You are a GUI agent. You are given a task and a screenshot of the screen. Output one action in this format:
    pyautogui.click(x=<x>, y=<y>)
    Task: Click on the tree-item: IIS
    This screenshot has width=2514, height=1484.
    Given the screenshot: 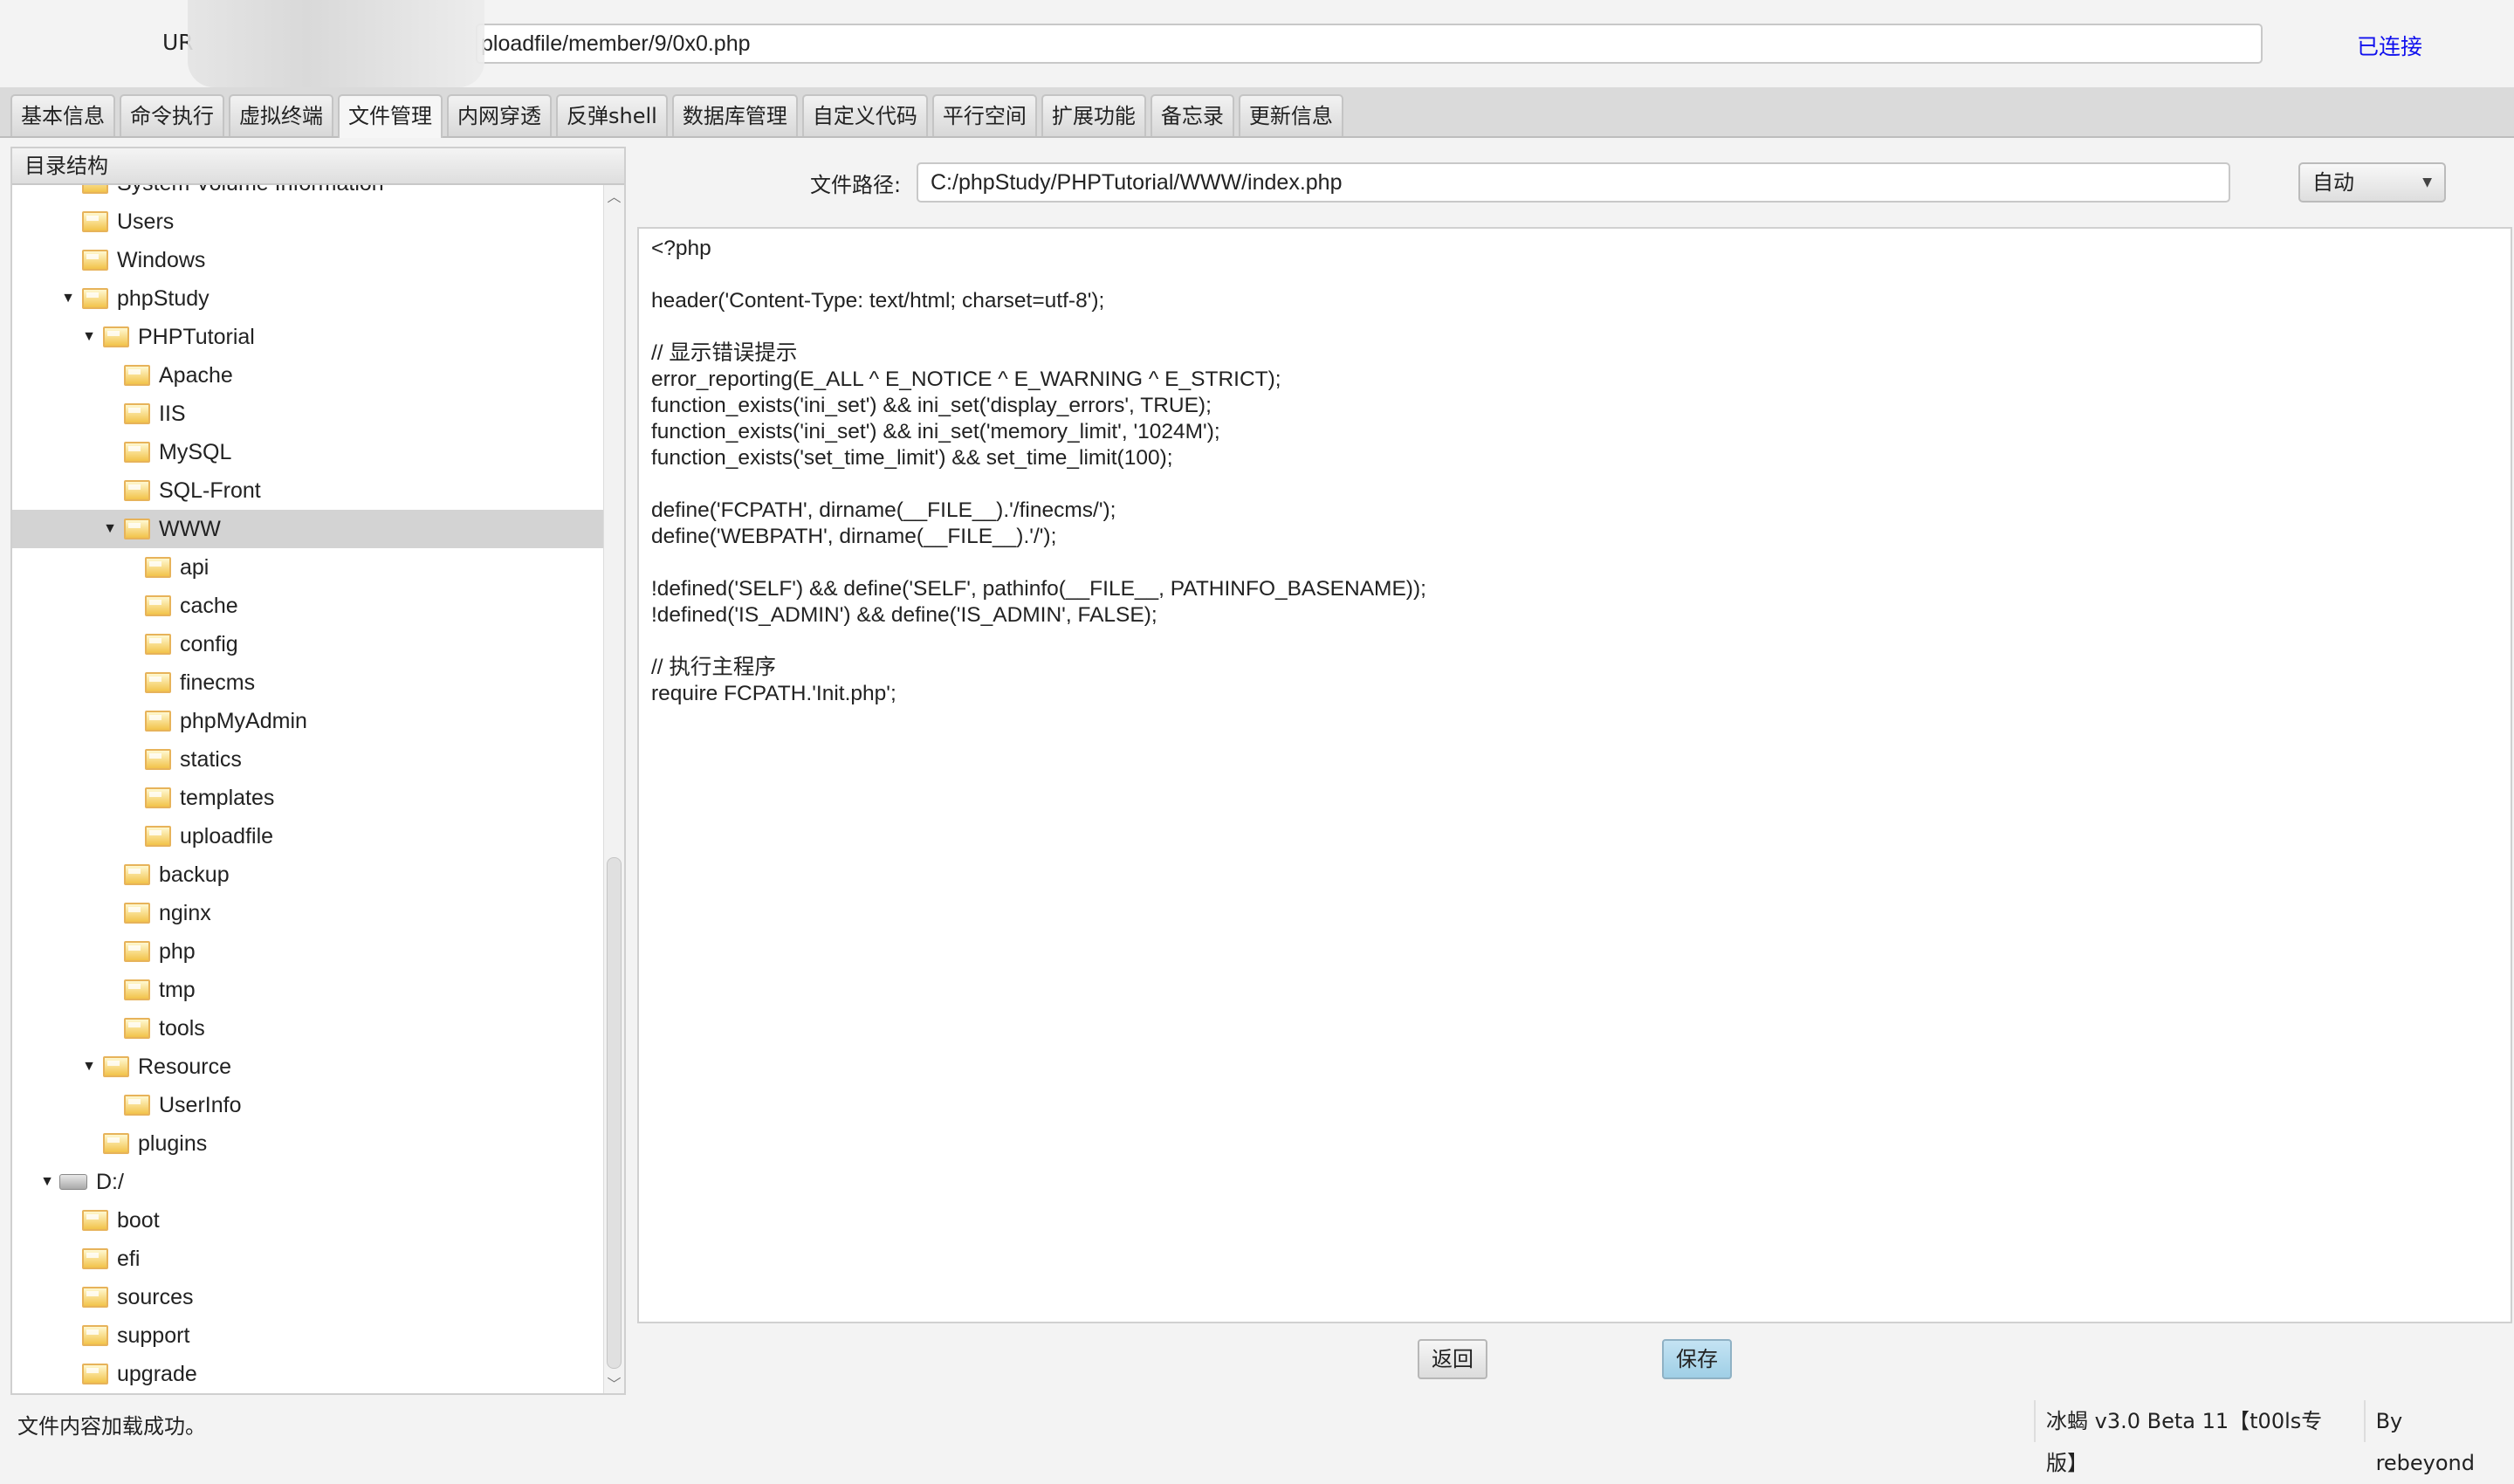 What is the action you would take?
    pyautogui.click(x=309, y=414)
    